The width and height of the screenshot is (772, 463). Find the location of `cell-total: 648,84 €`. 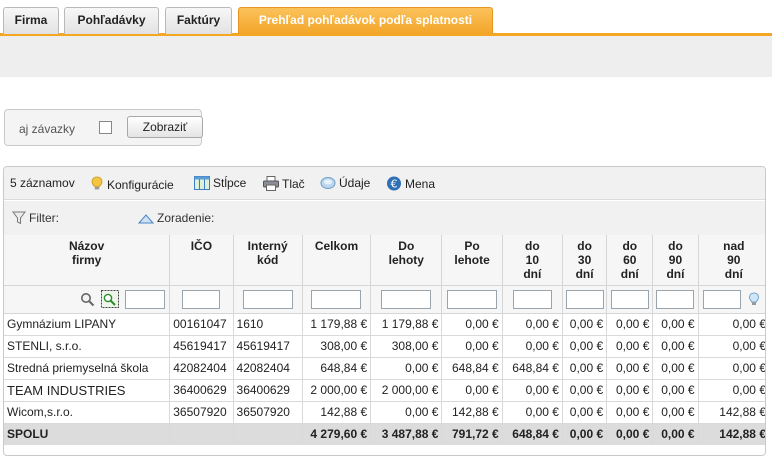

cell-total: 648,84 € is located at coordinates (337, 368).